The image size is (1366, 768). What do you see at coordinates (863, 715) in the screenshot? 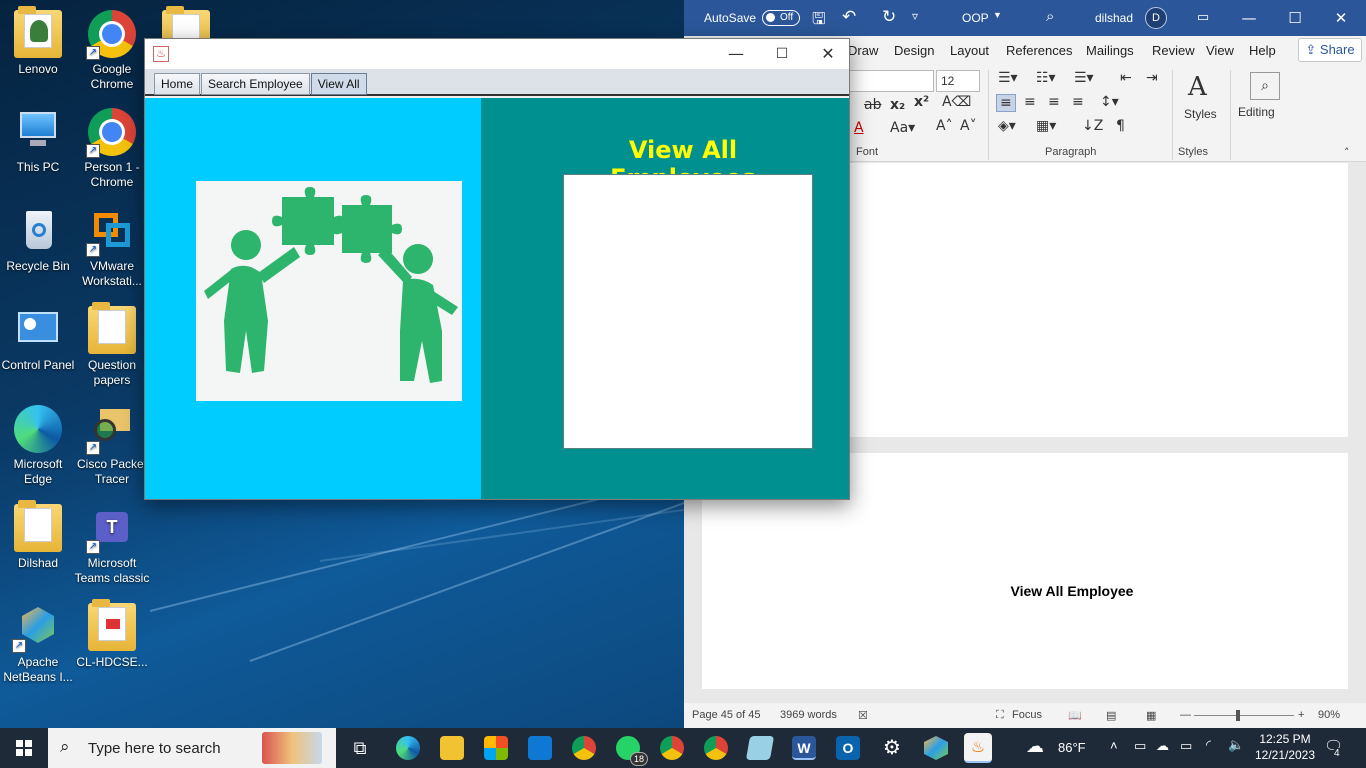
I see `accessibility-icon: ☒` at bounding box center [863, 715].